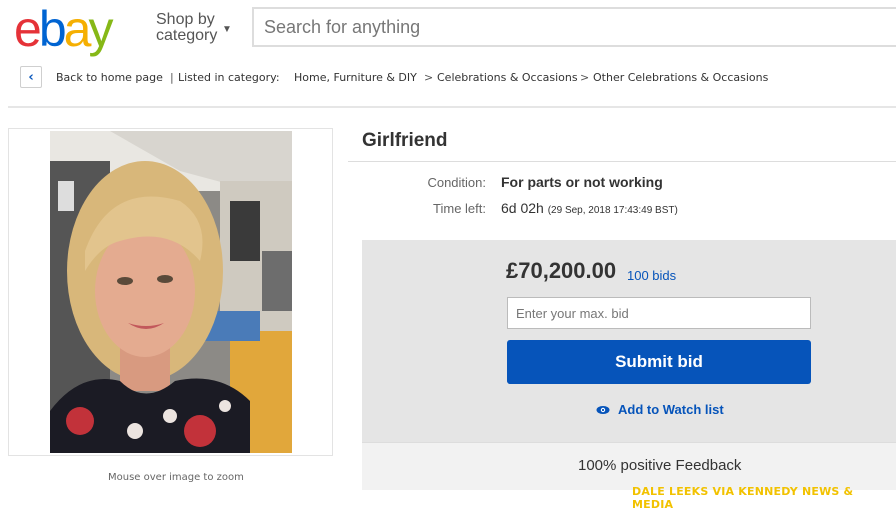 The height and width of the screenshot is (511, 896). What do you see at coordinates (109, 77) in the screenshot?
I see `back-to-home-link: Back to home page` at bounding box center [109, 77].